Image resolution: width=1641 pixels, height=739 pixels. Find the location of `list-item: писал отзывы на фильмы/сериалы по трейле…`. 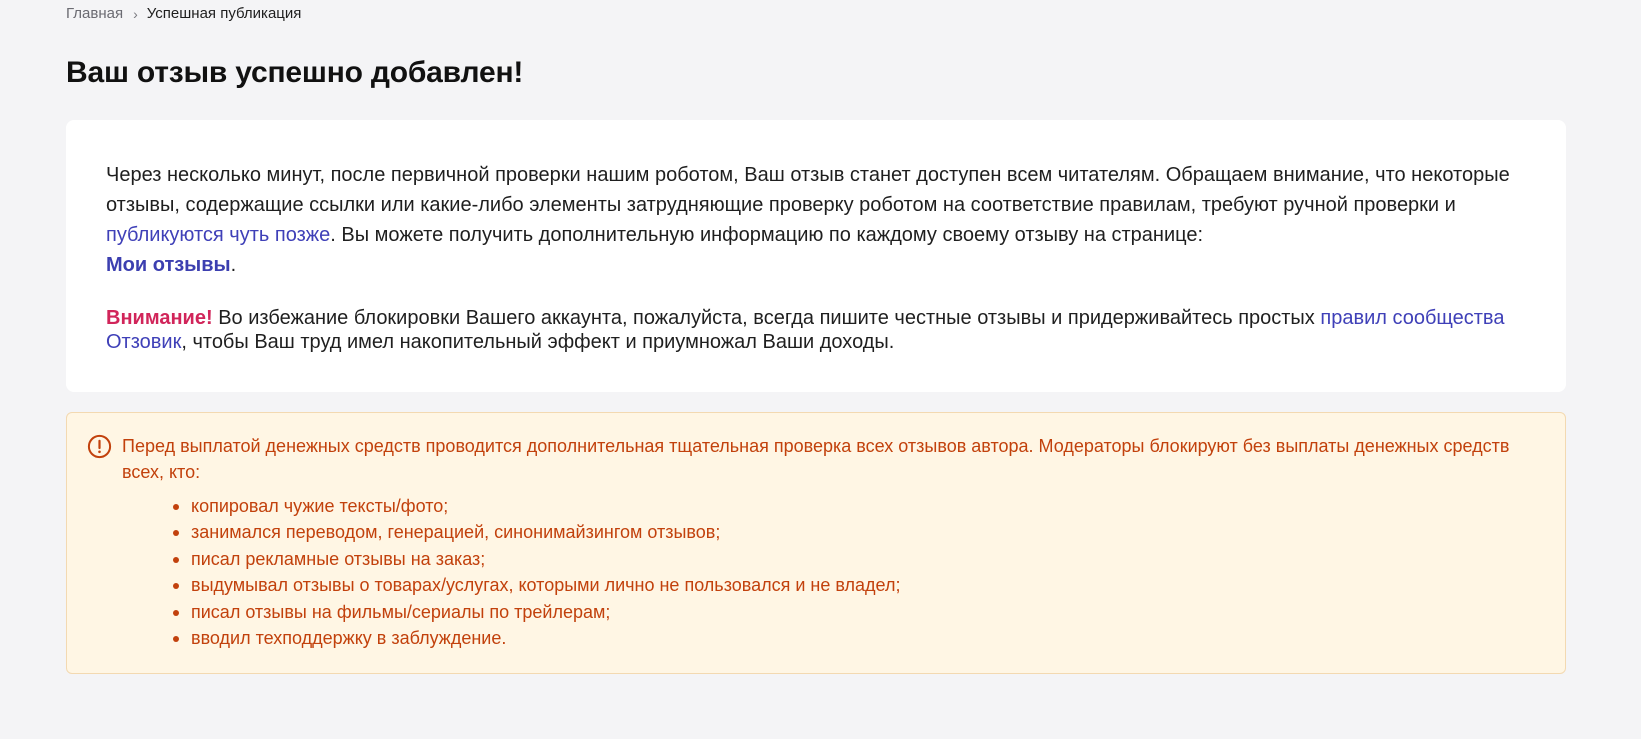

list-item: писал отзывы на фильмы/сериалы по трейле… is located at coordinates (849, 612).